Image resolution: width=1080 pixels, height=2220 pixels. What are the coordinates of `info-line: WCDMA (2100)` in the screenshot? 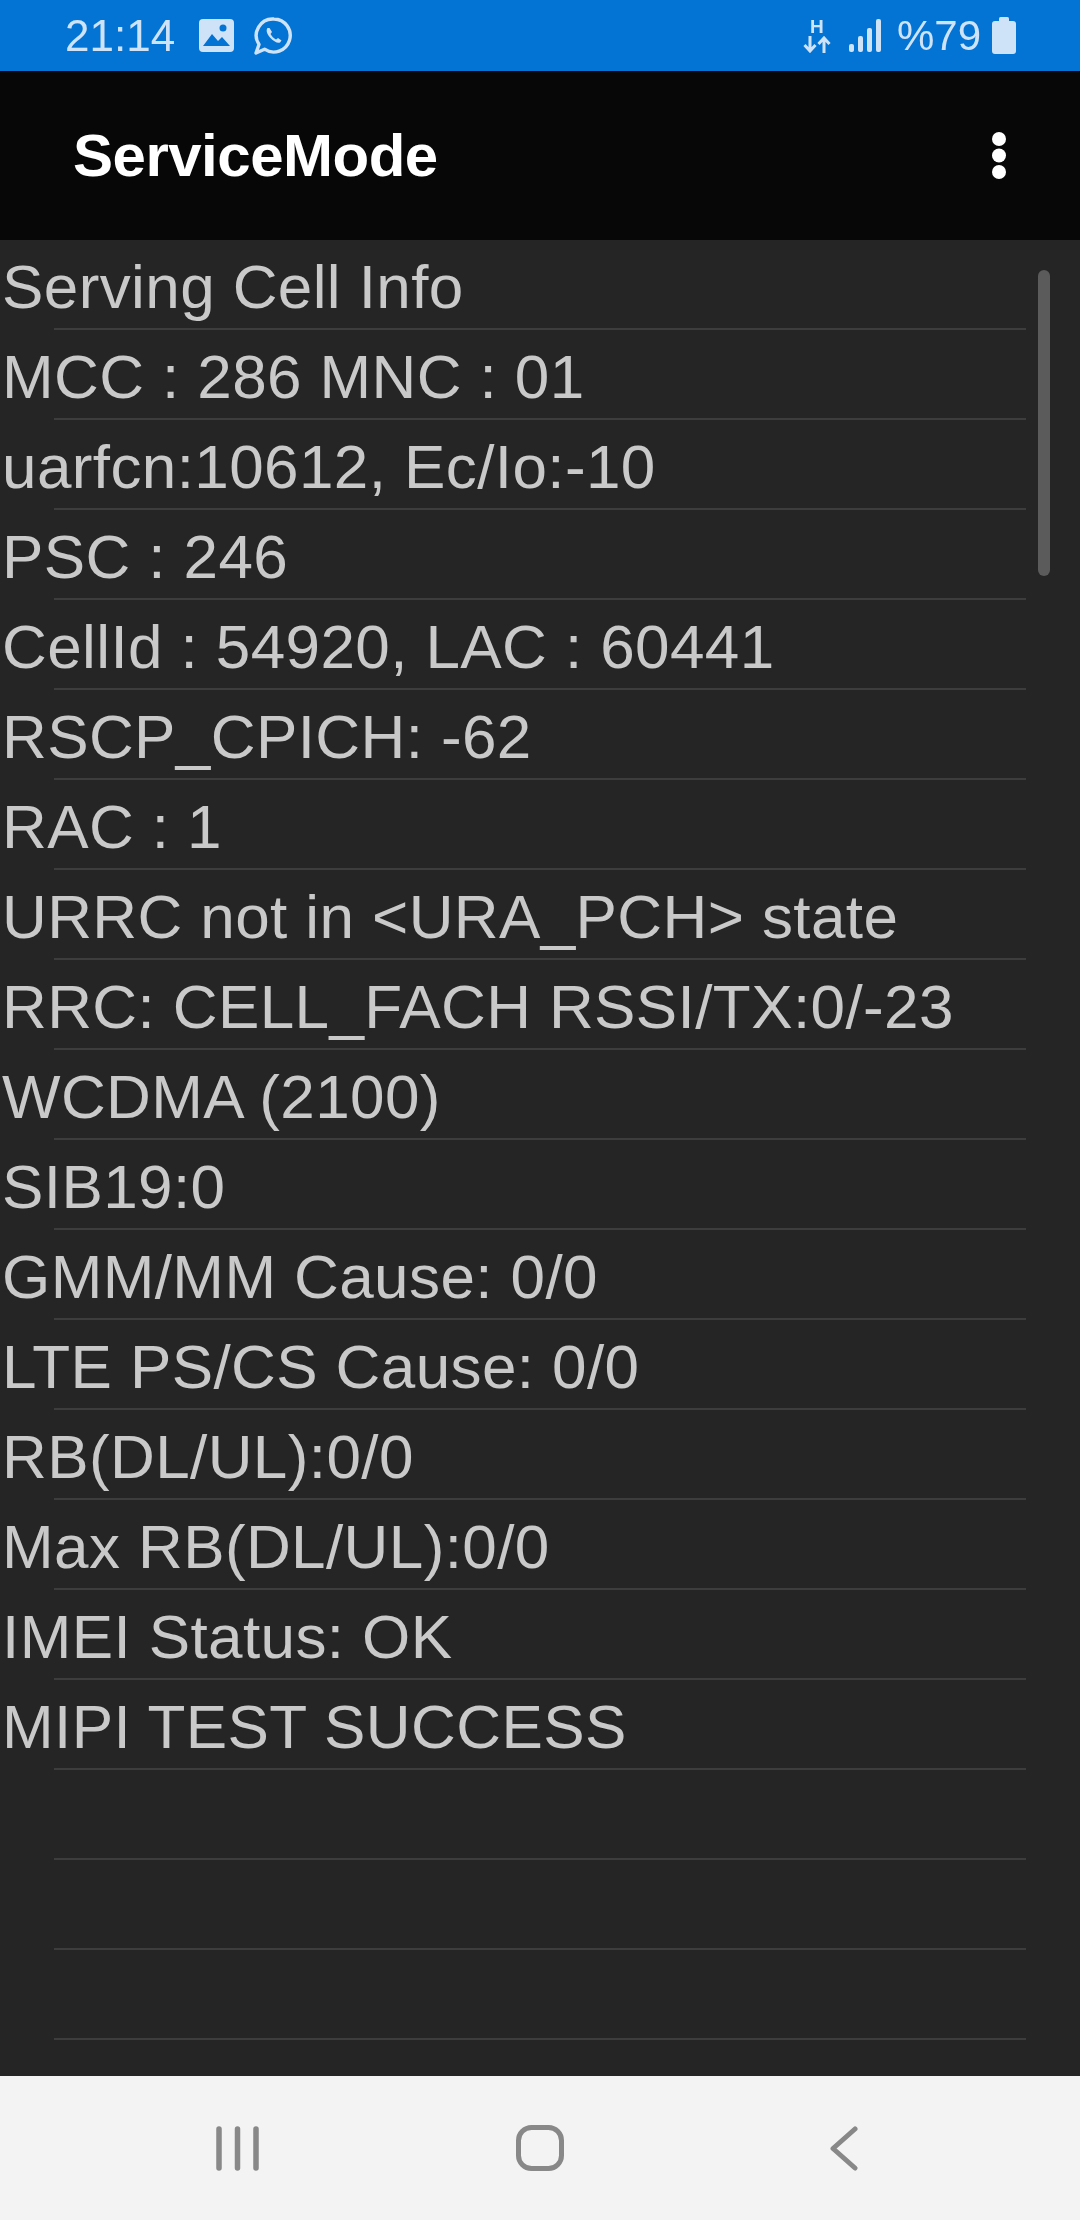 It's located at (221, 1097).